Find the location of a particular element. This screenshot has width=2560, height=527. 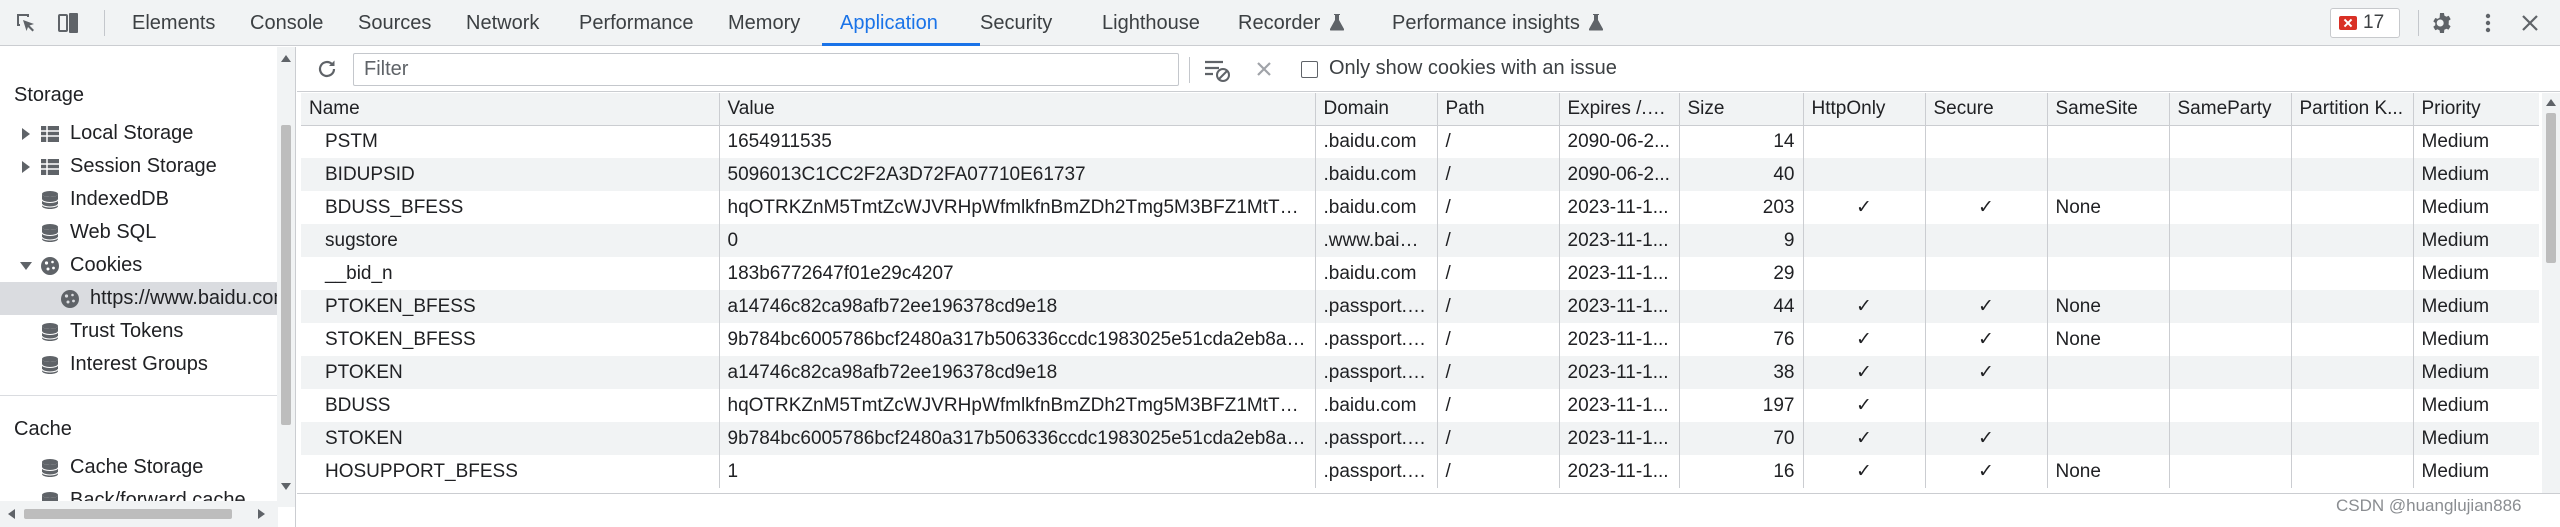

delete-selected-cookie-icon is located at coordinates (1264, 69).